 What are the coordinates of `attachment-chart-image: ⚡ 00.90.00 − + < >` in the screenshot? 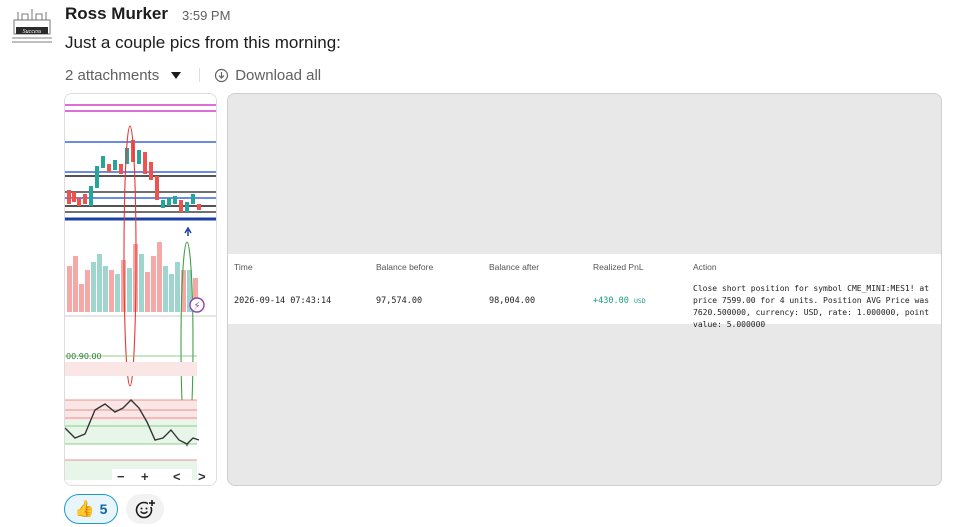 It's located at (140, 289).